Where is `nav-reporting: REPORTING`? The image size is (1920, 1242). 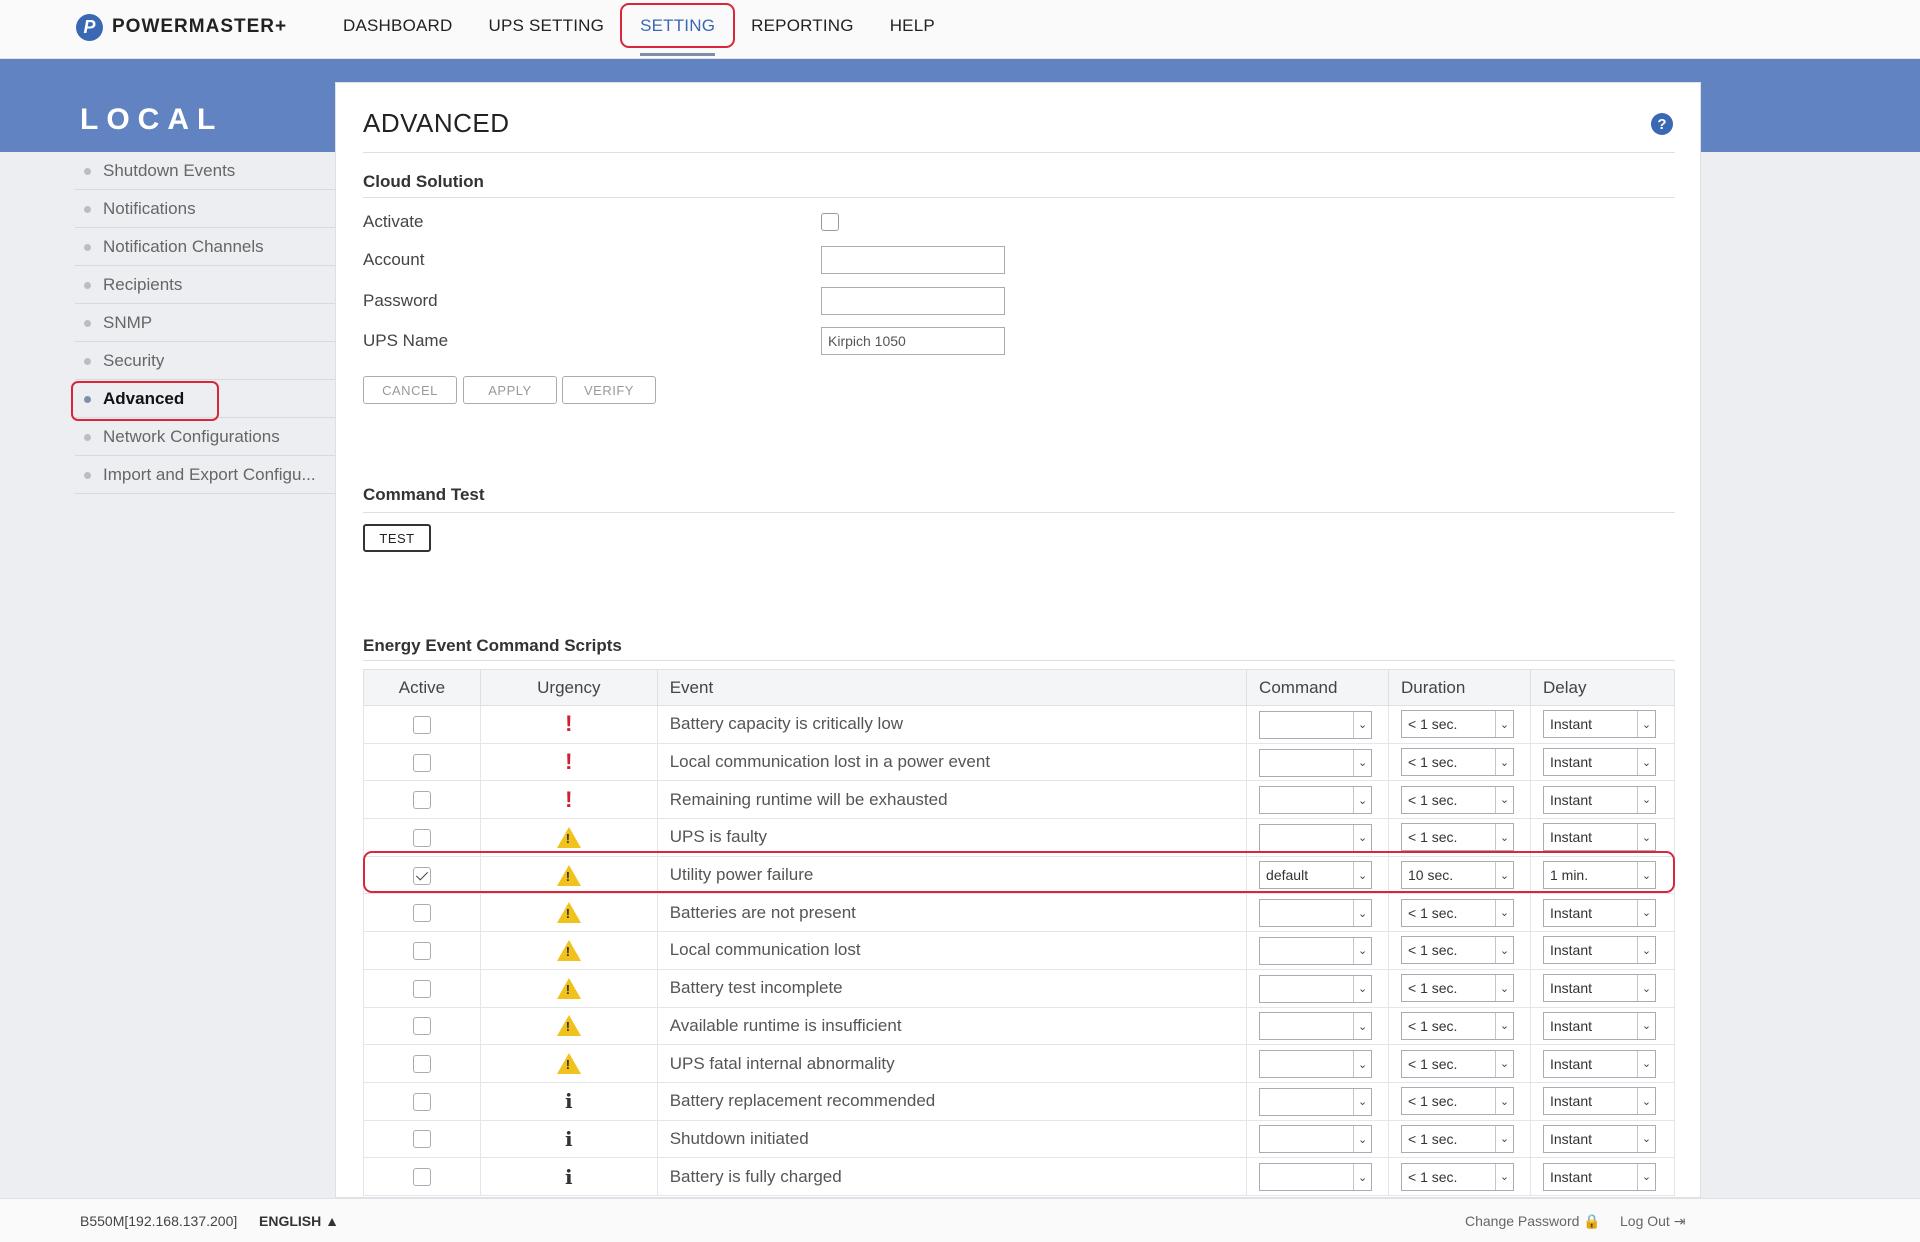 nav-reporting: REPORTING is located at coordinates (802, 29).